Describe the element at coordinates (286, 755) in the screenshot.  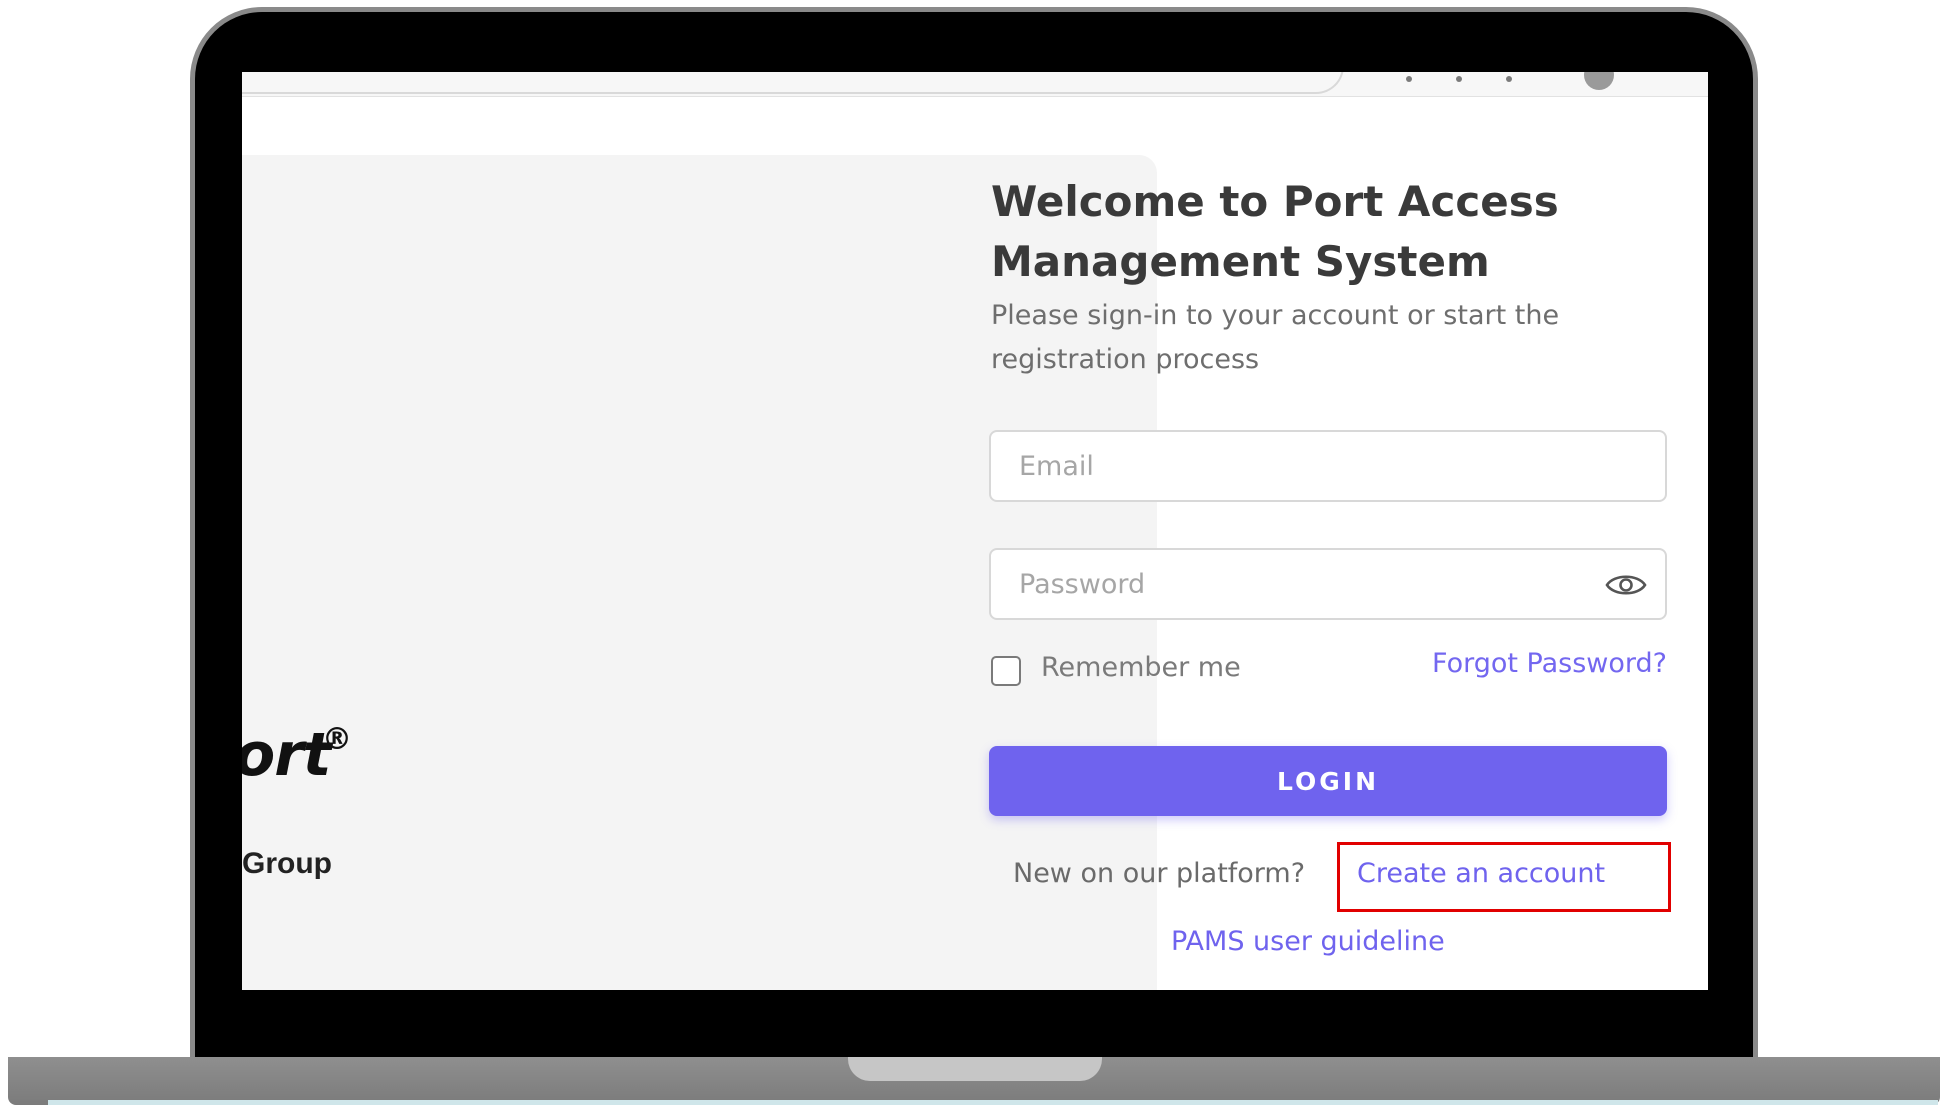
I see `brand-logo-text: ort` at that location.